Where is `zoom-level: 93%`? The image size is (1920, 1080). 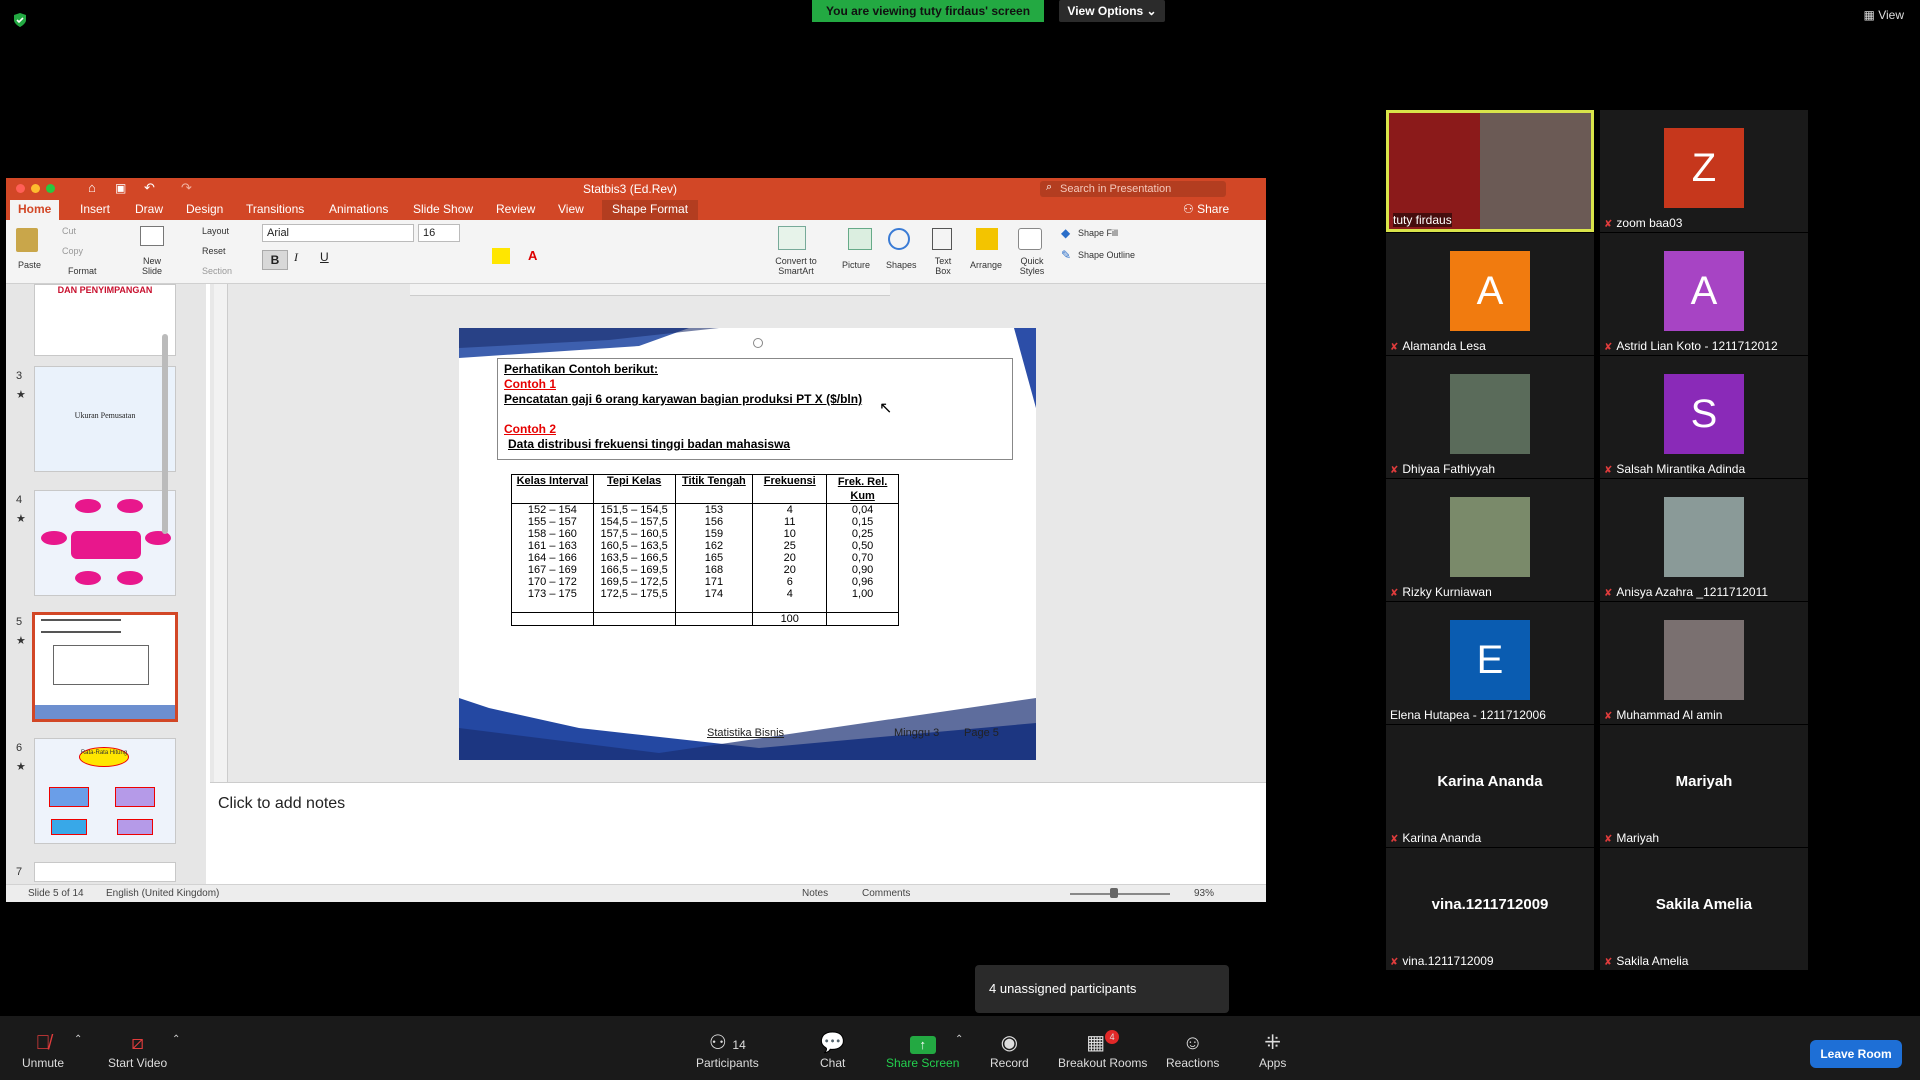
zoom-level: 93% is located at coordinates (1204, 893).